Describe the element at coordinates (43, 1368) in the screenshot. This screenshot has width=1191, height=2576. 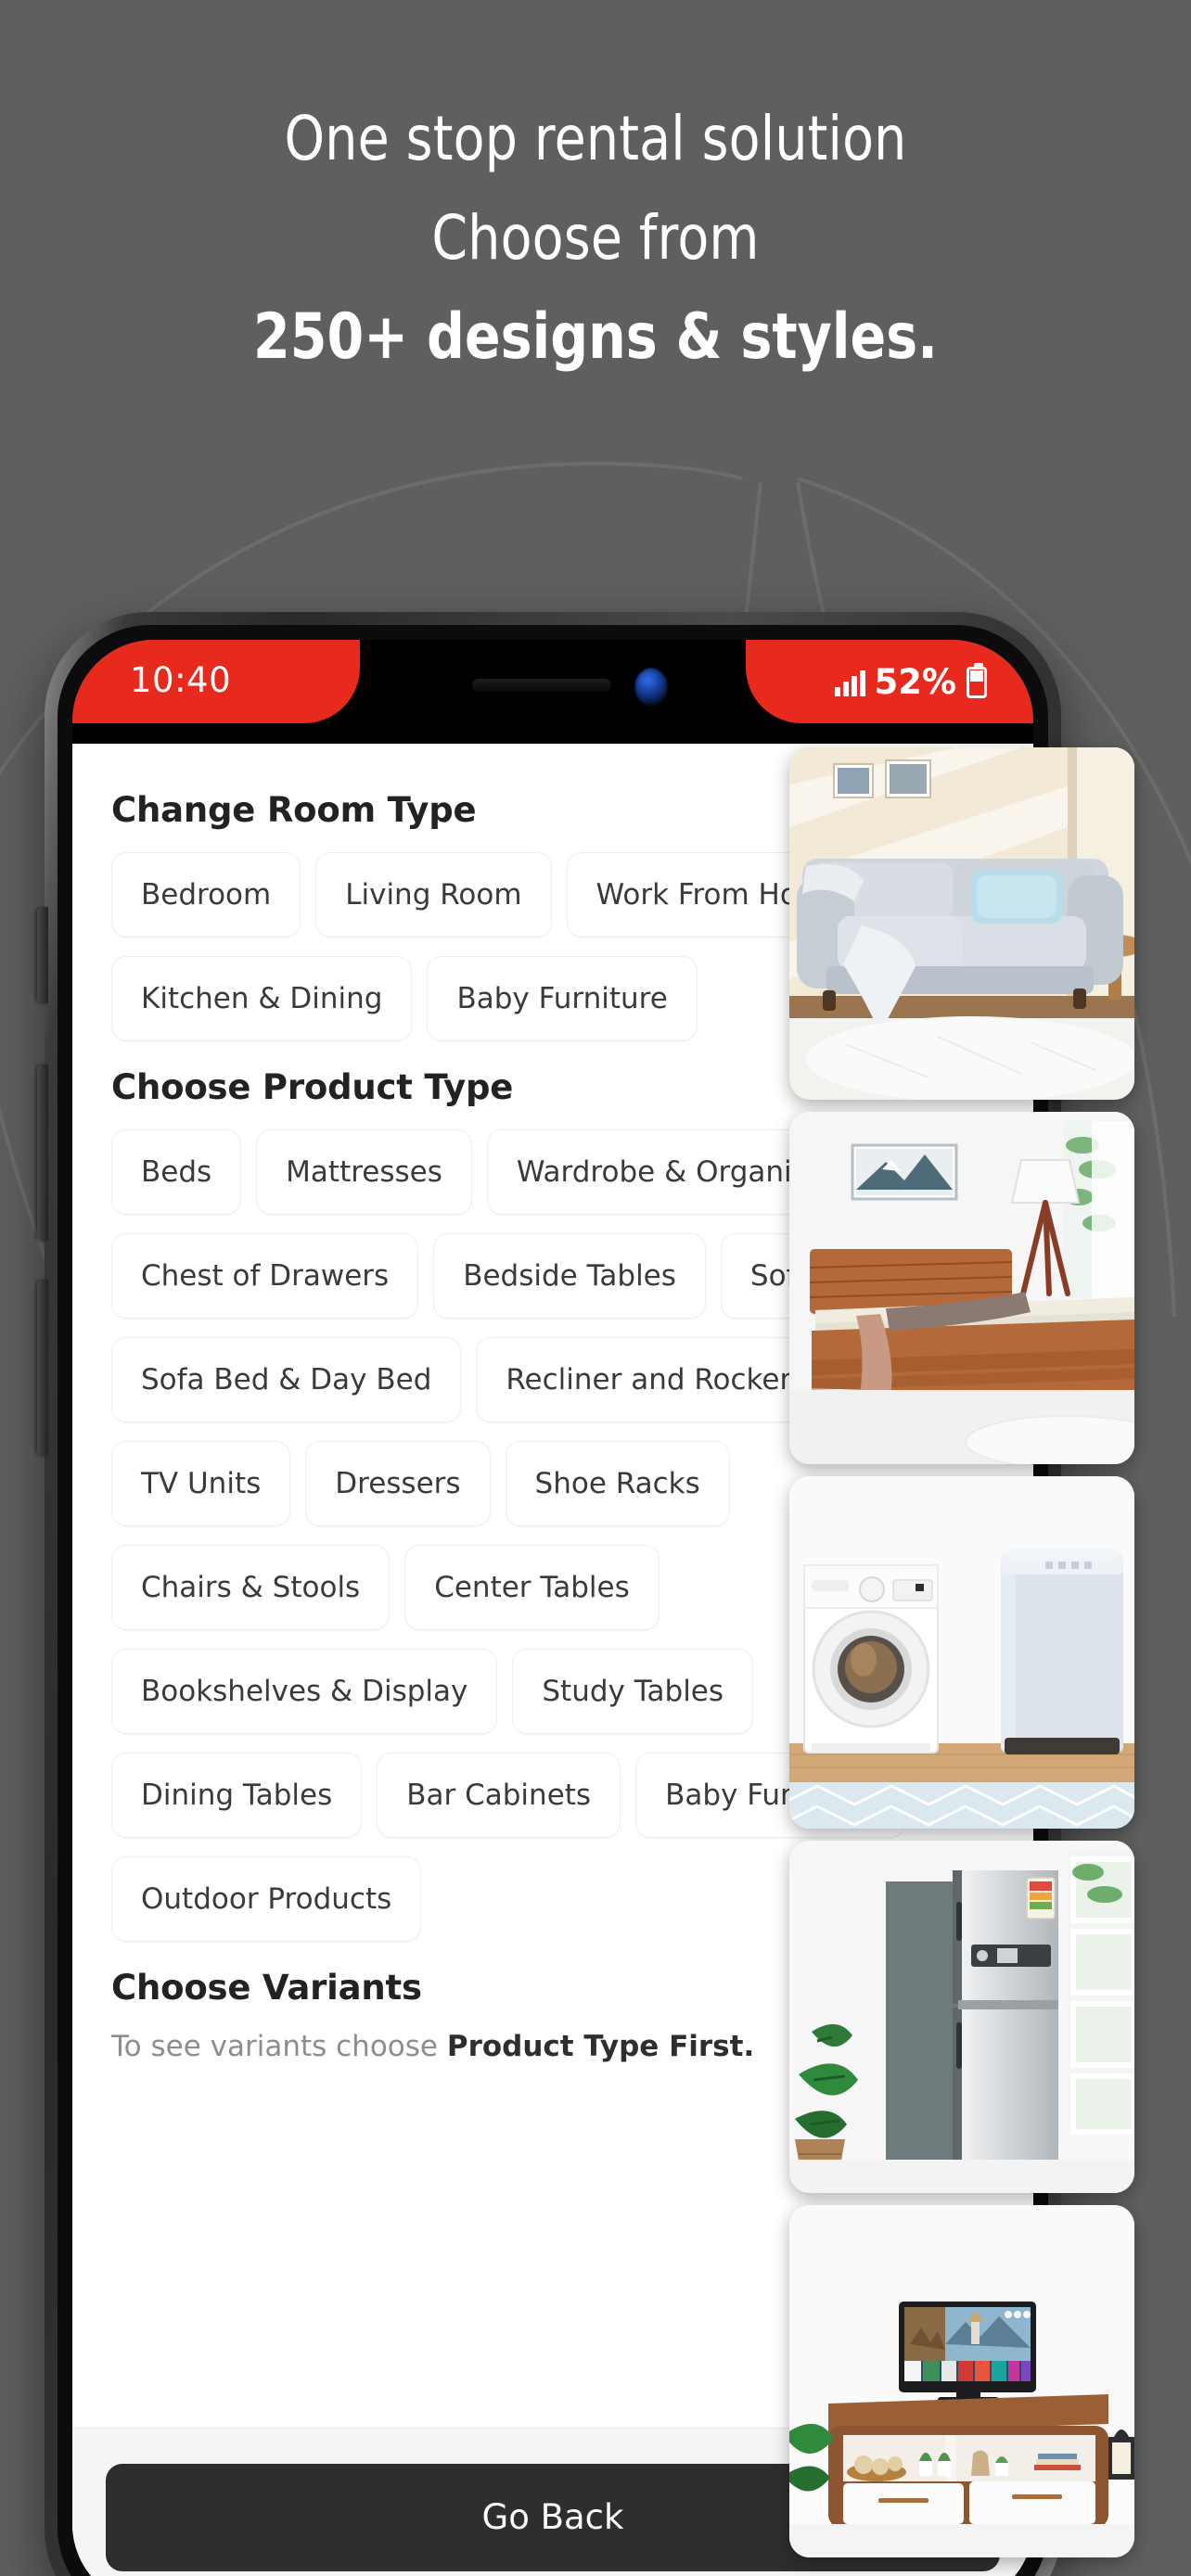
I see `phone-volume-down-button` at that location.